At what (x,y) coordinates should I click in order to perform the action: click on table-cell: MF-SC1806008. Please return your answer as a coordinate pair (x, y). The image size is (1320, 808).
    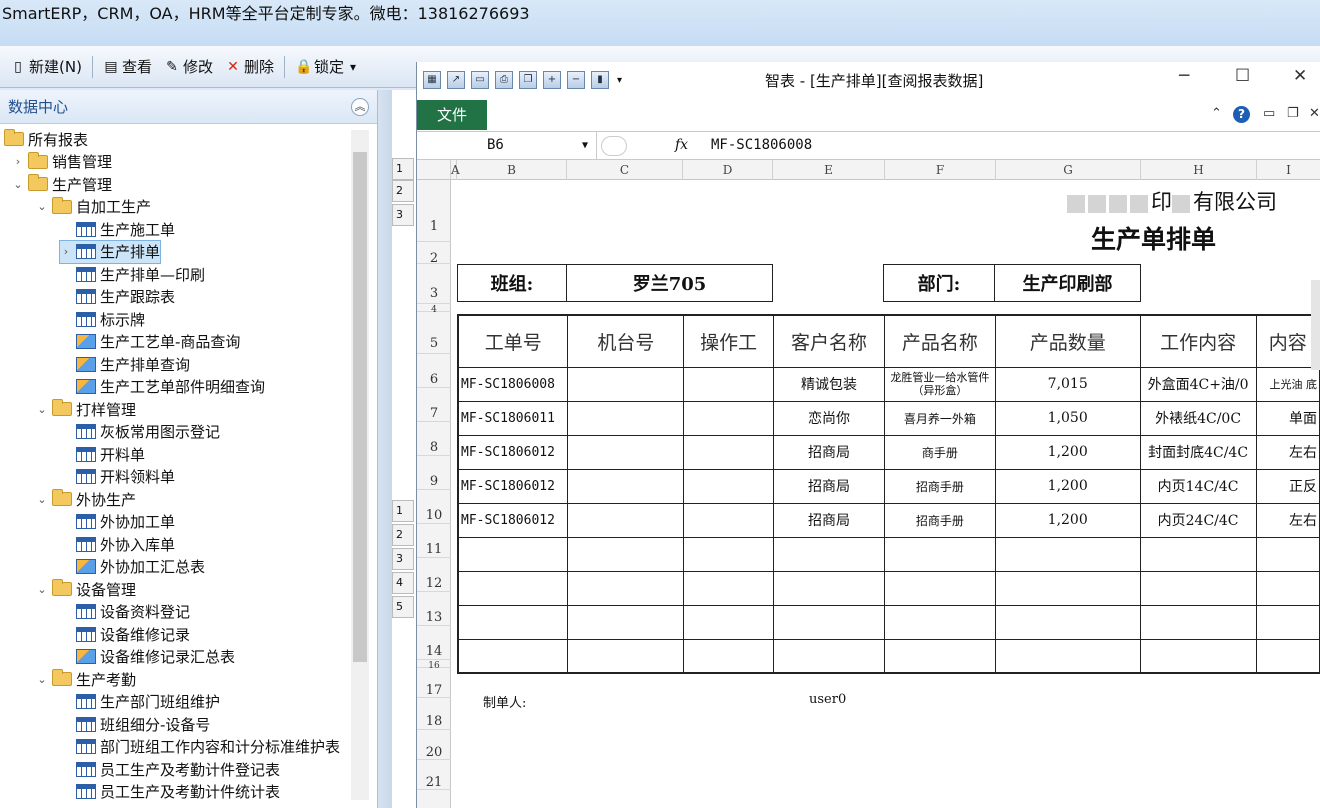
    Looking at the image, I should click on (513, 384).